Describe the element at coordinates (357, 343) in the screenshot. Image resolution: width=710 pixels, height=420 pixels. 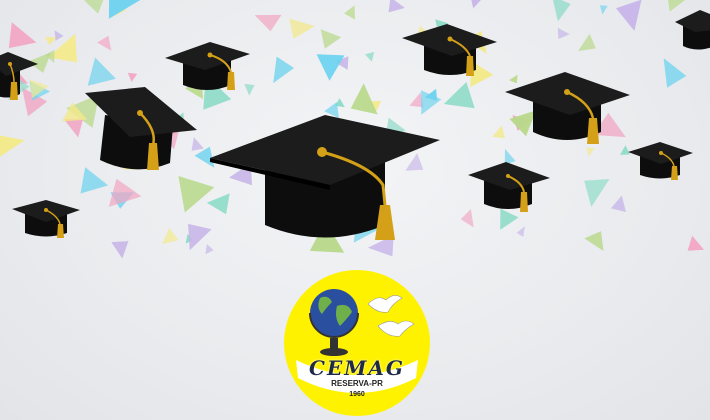
I see `school-logo: CEMAG RESERVA-PR 1960` at that location.